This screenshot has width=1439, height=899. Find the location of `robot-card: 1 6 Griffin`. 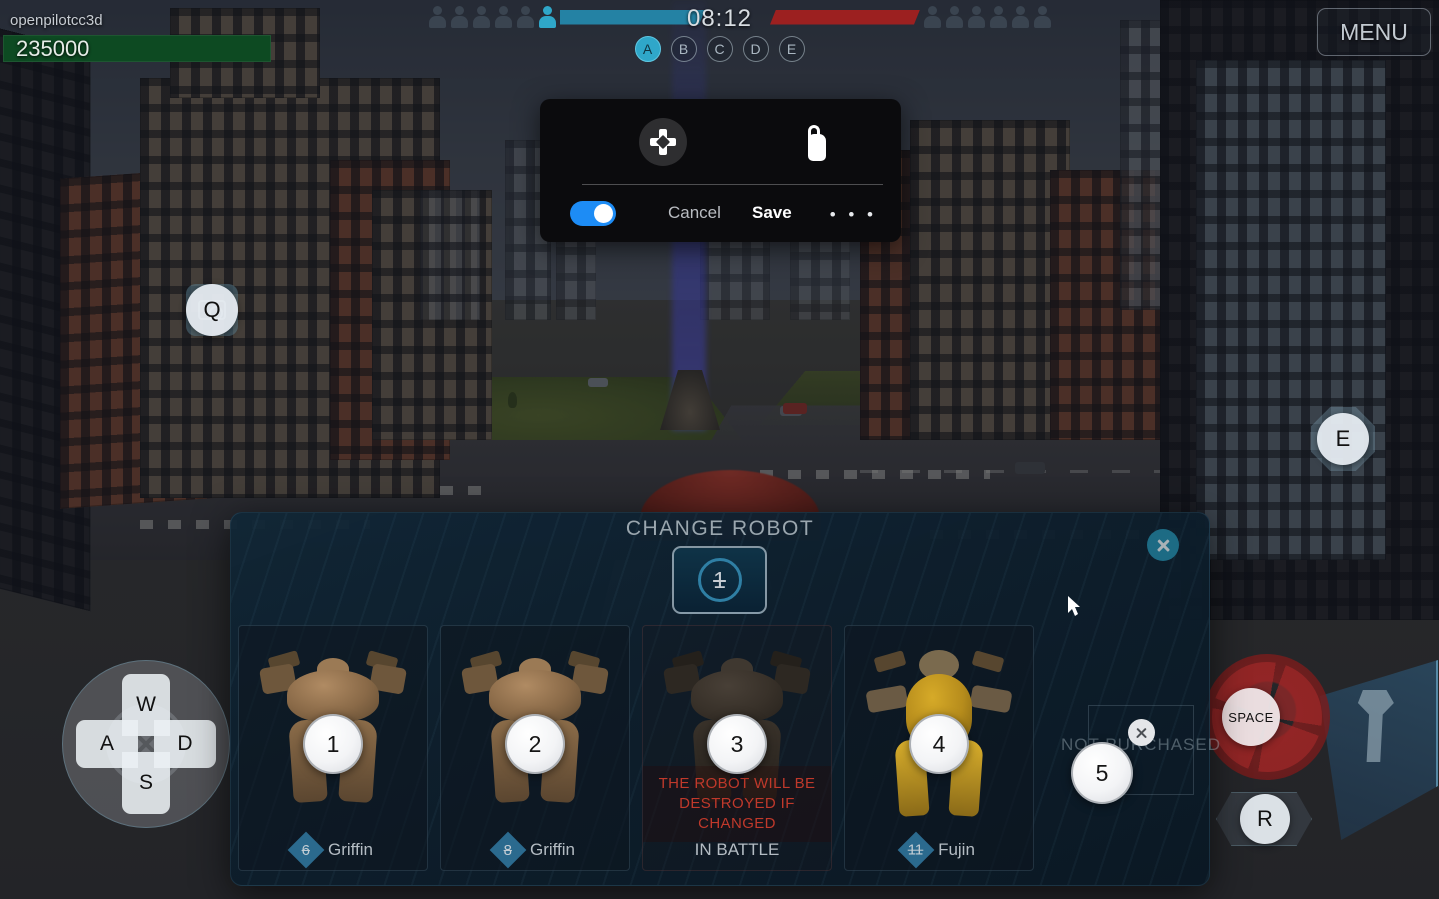

robot-card: 1 6 Griffin is located at coordinates (333, 748).